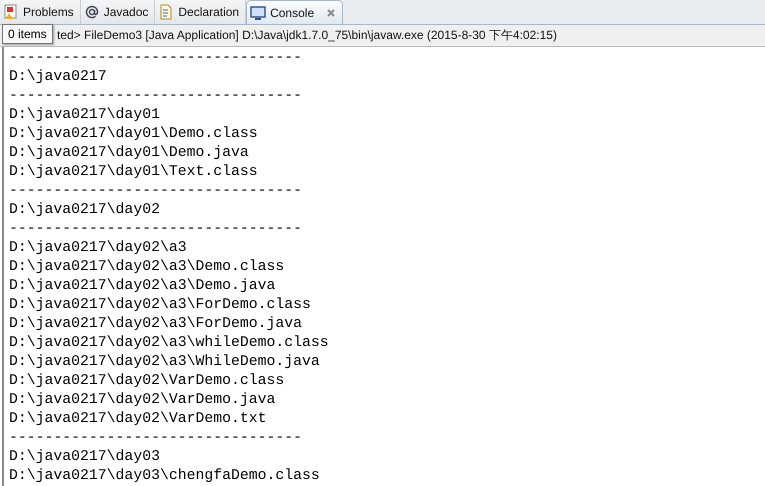 This screenshot has height=486, width=765. I want to click on console-line: D:\java0217\day02\VarDemo.txt, so click(138, 419).